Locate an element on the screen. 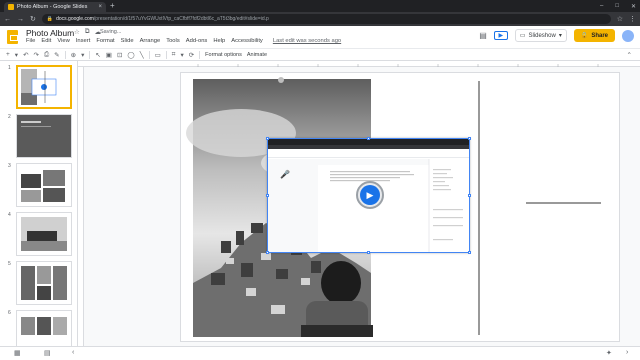 This screenshot has width=640, height=360. menu-edit: Edit is located at coordinates (46, 41).